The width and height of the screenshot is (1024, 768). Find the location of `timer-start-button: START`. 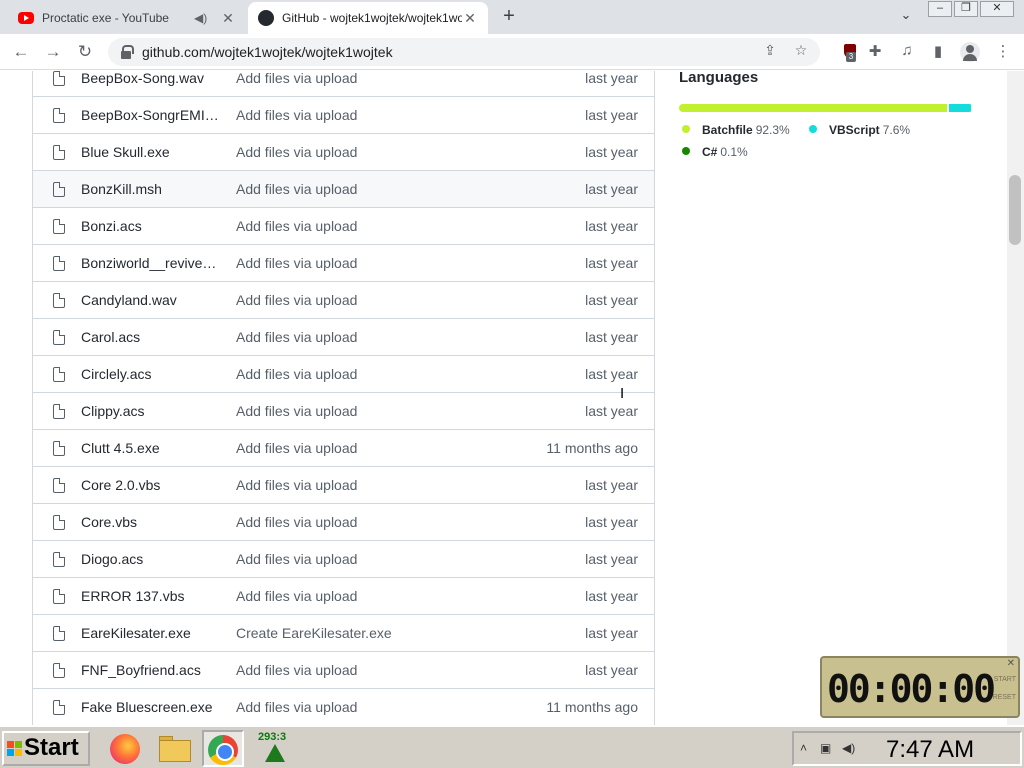

timer-start-button: START is located at coordinates (1005, 679).